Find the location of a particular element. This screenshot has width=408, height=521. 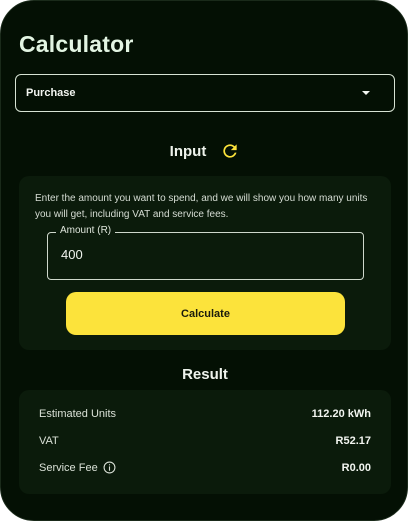

service-fee-label-group: Service Fee is located at coordinates (77, 467).